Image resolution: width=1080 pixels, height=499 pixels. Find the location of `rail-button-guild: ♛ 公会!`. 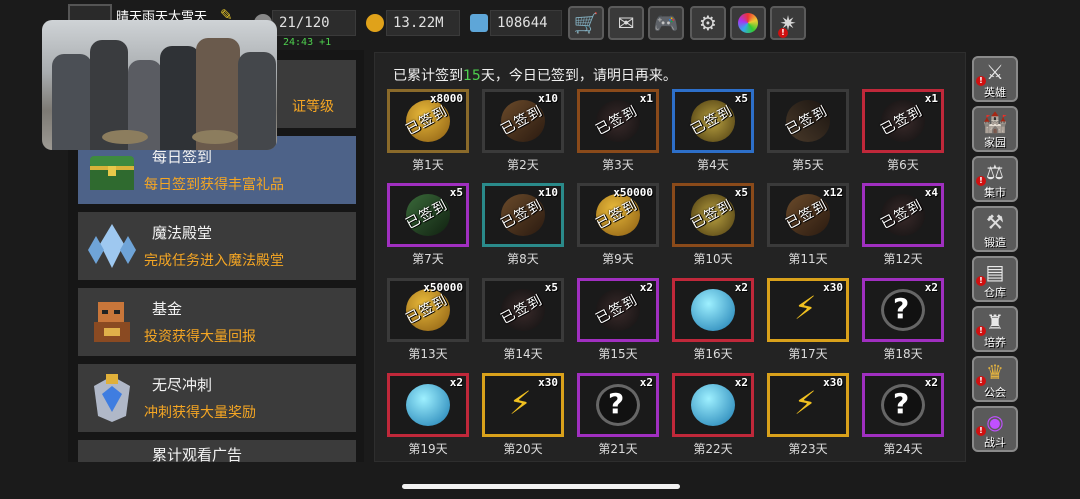

rail-button-guild: ♛ 公会! is located at coordinates (995, 379).